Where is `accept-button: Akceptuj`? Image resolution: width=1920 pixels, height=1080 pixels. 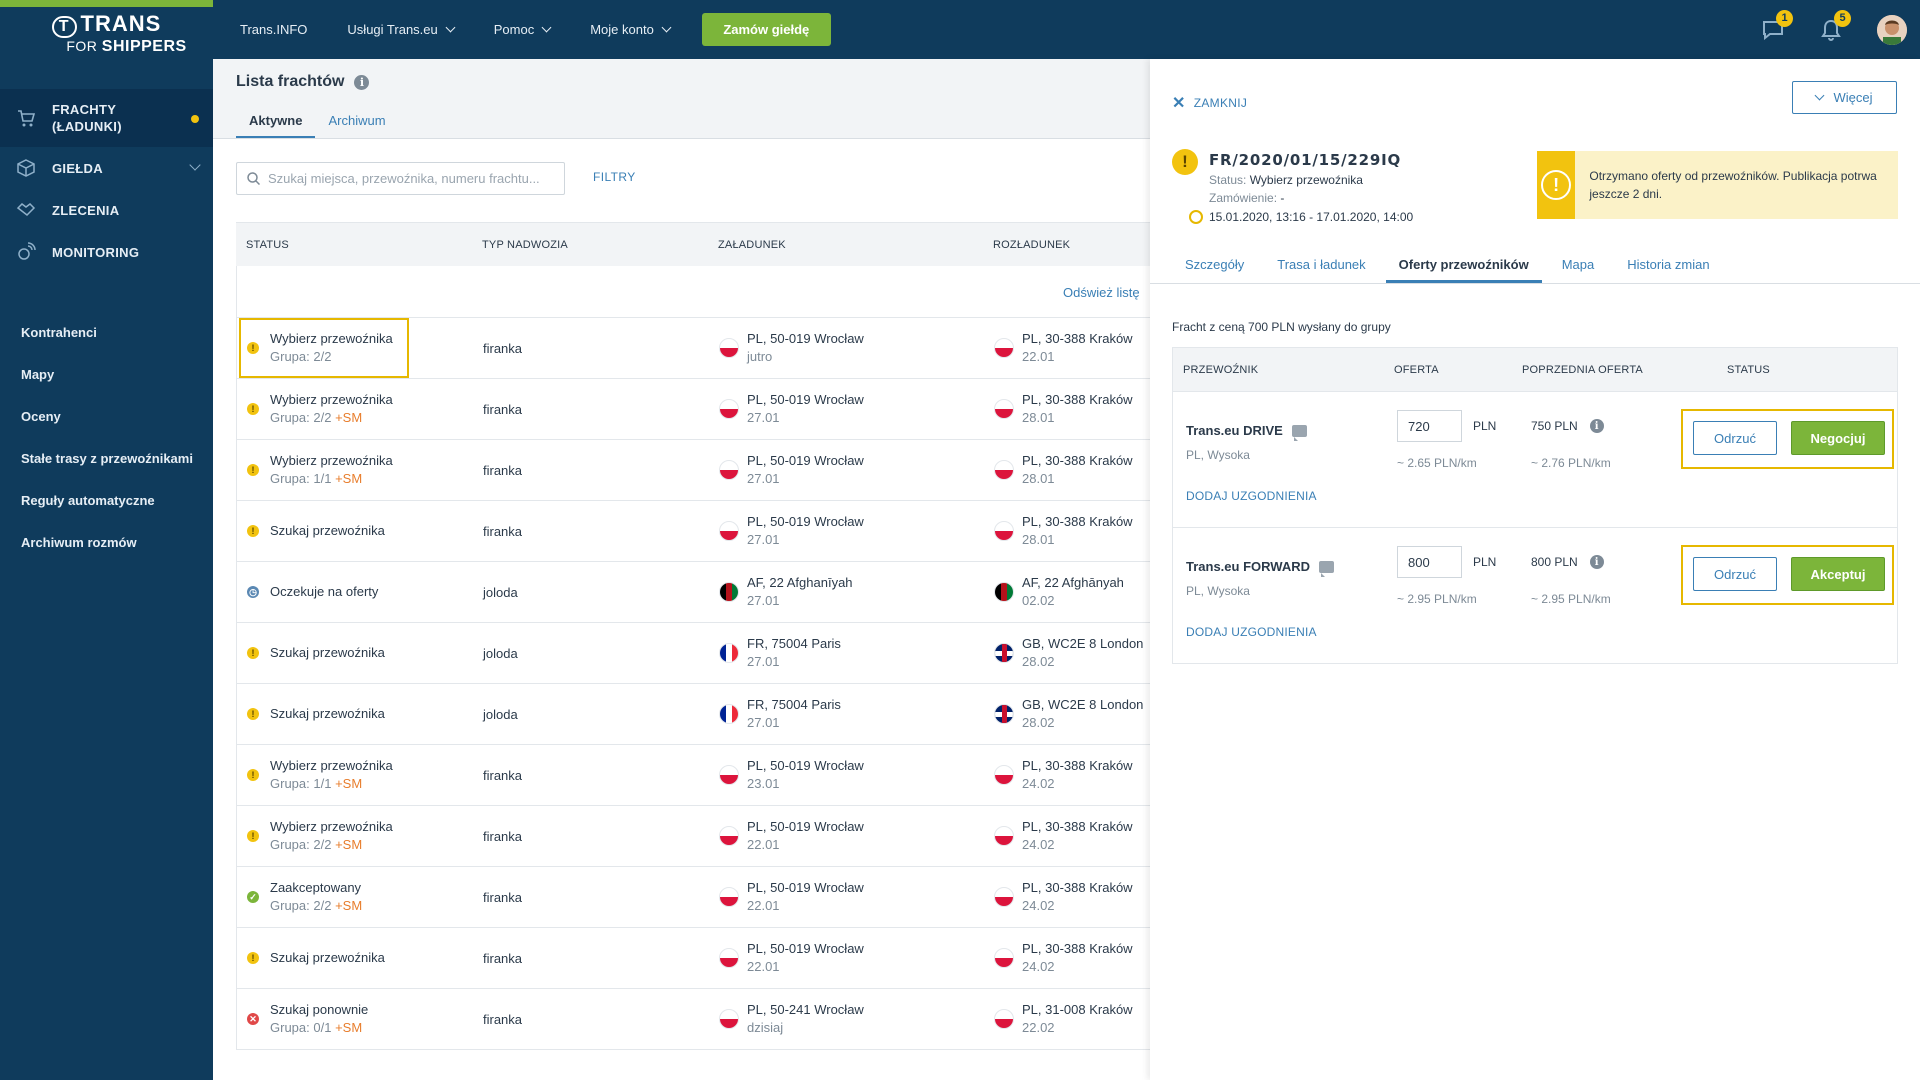
accept-button: Akceptuj is located at coordinates (1838, 574).